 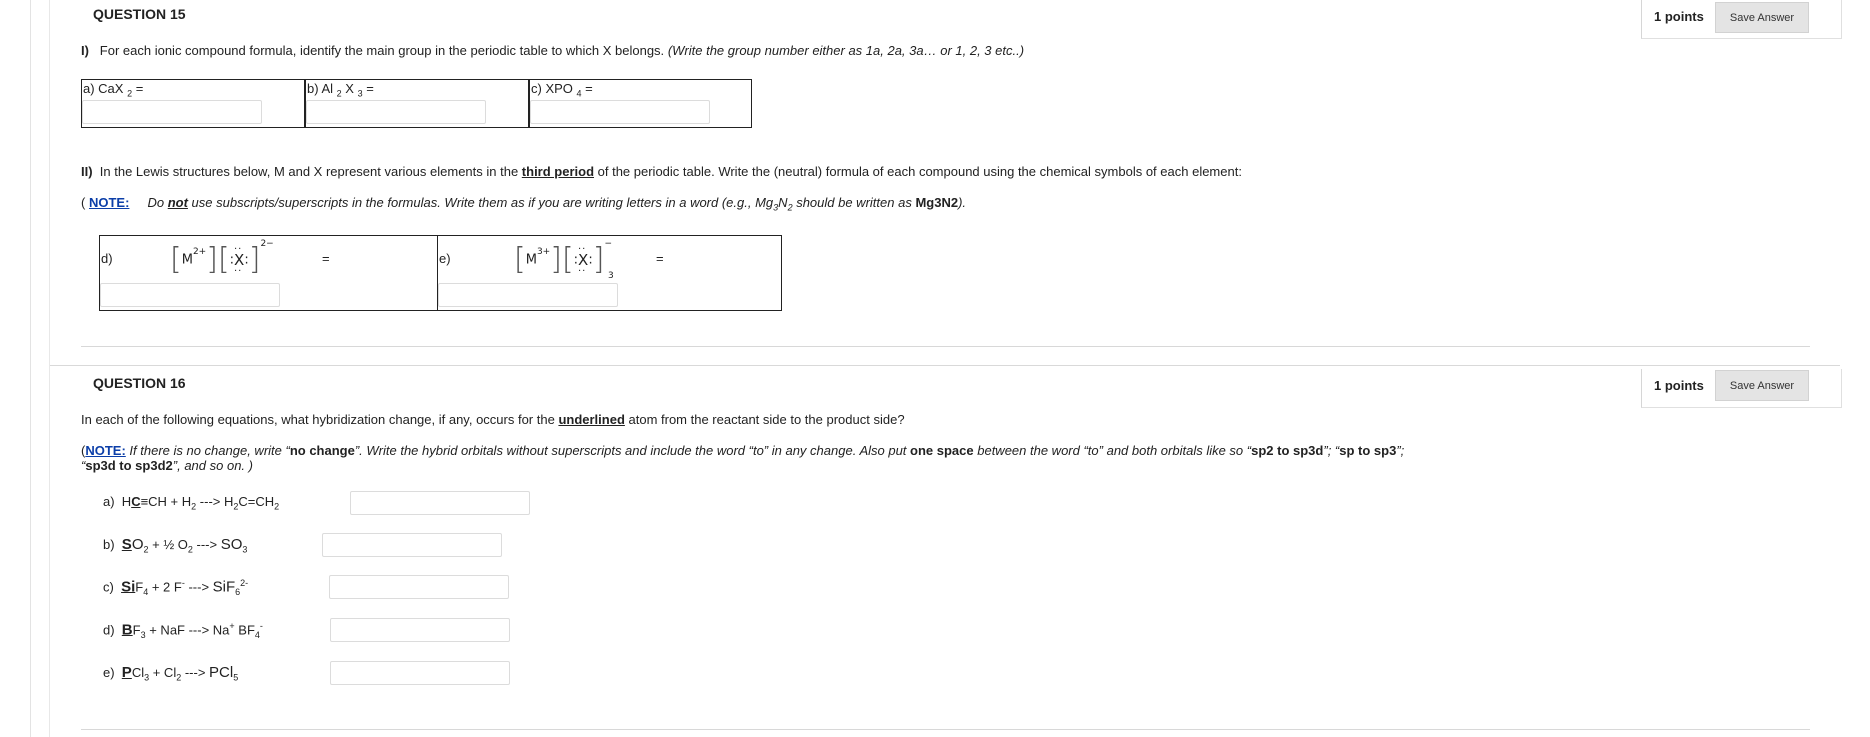 What do you see at coordinates (420, 673) in the screenshot?
I see `answer-input-eq-e` at bounding box center [420, 673].